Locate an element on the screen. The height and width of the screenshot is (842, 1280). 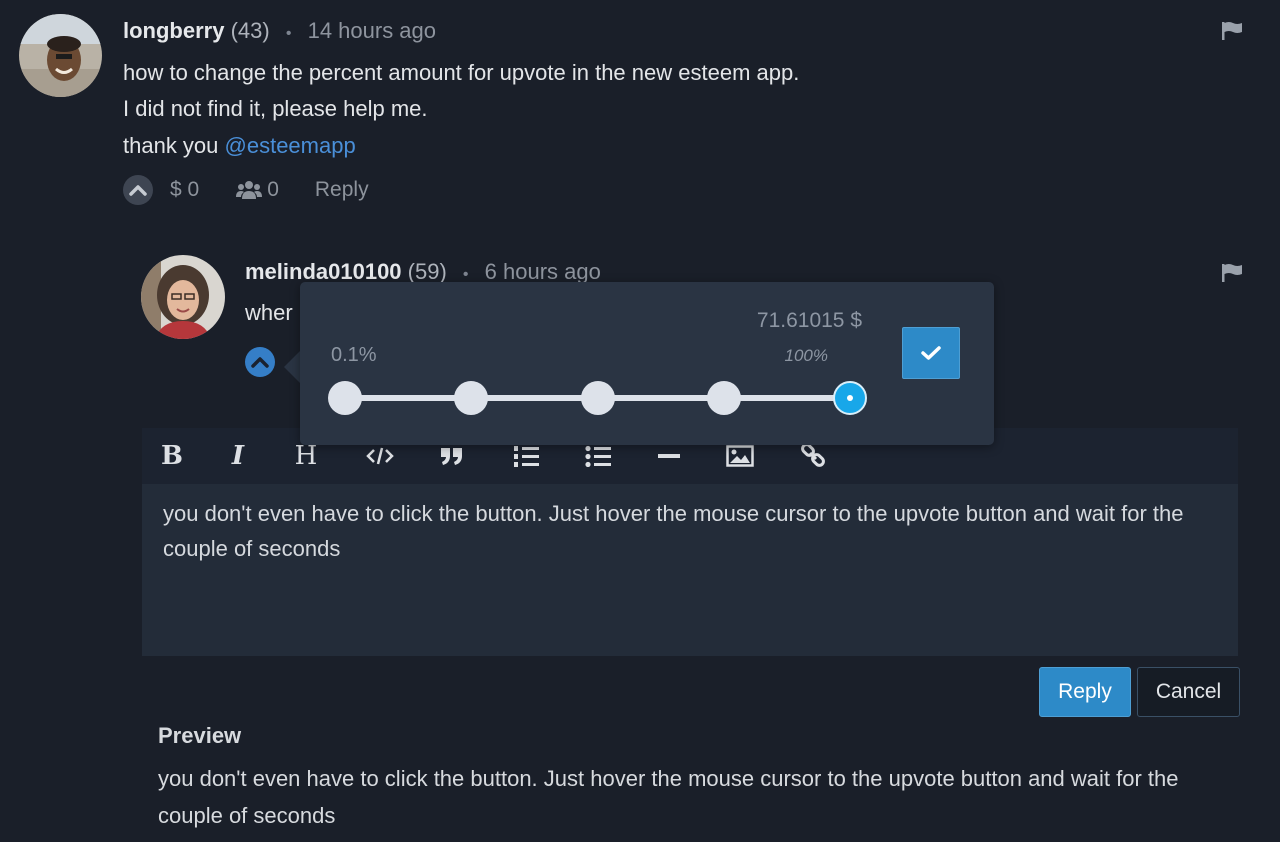
comment-time: 6 hours ago is located at coordinates (543, 271).